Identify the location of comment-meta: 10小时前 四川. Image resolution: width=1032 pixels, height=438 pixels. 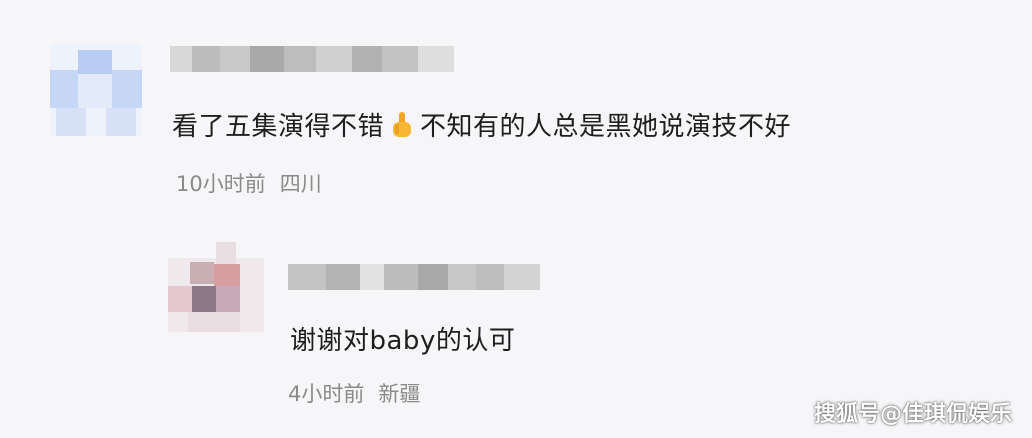
(249, 183).